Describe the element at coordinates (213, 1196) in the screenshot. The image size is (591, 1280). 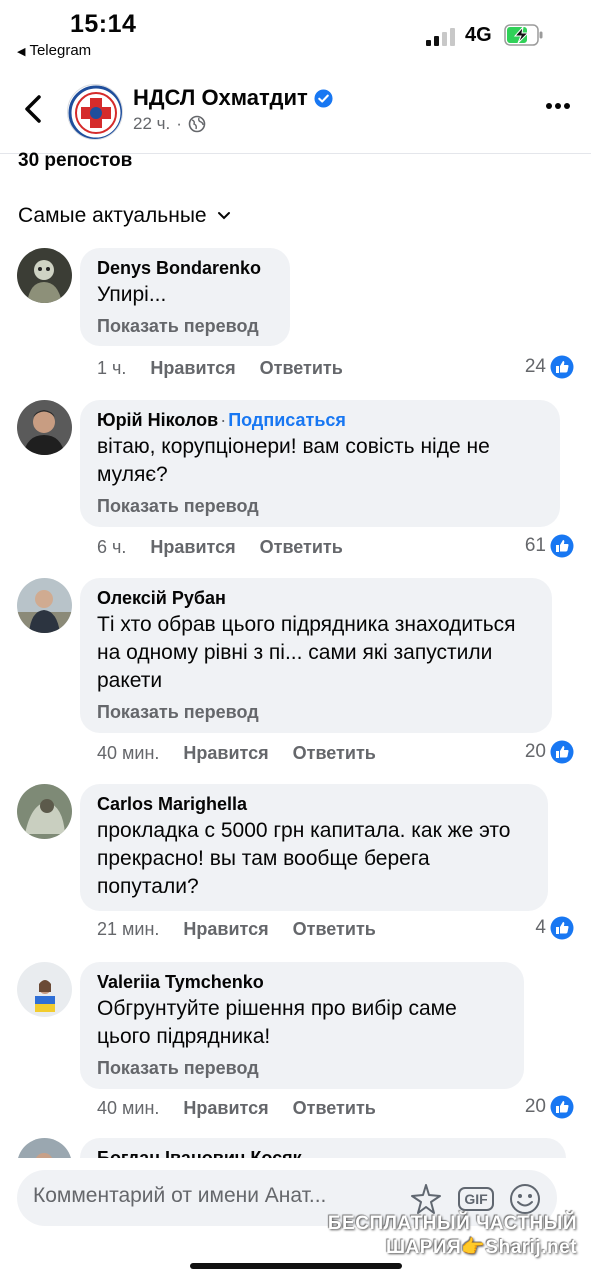
I see `comment-input` at that location.